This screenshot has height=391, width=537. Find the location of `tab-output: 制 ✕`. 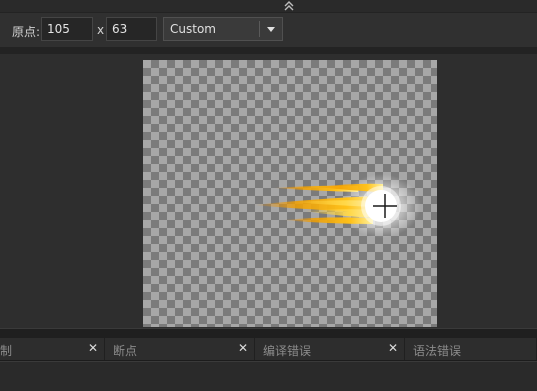

tab-output: 制 ✕ is located at coordinates (52, 349).